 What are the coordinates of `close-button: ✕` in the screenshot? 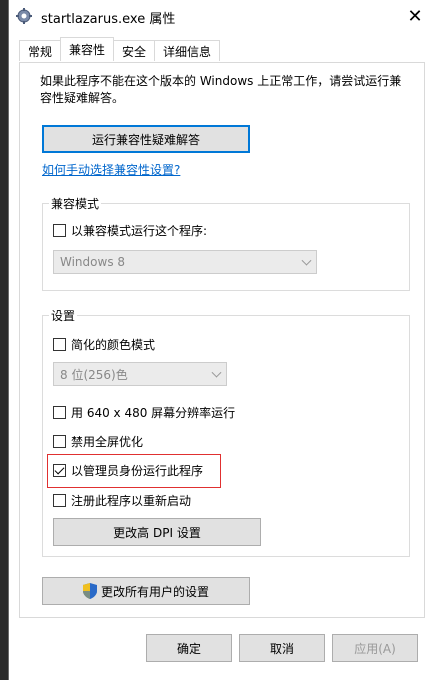 It's located at (415, 16).